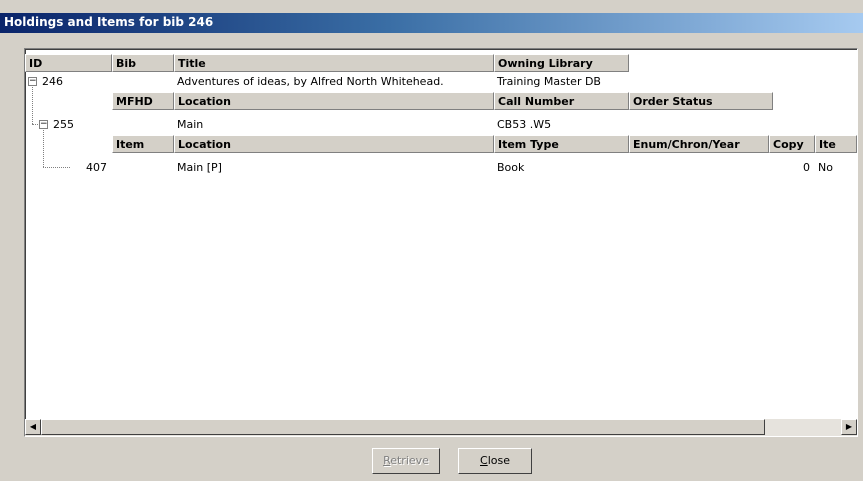 The image size is (863, 481). I want to click on retrieve-button: Retrieve, so click(406, 461).